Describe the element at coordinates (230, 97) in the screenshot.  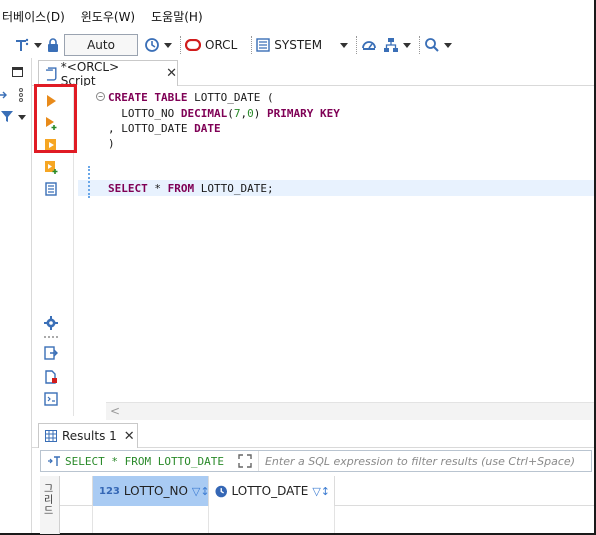
I see `sql-text: LOTTO_DATE (` at that location.